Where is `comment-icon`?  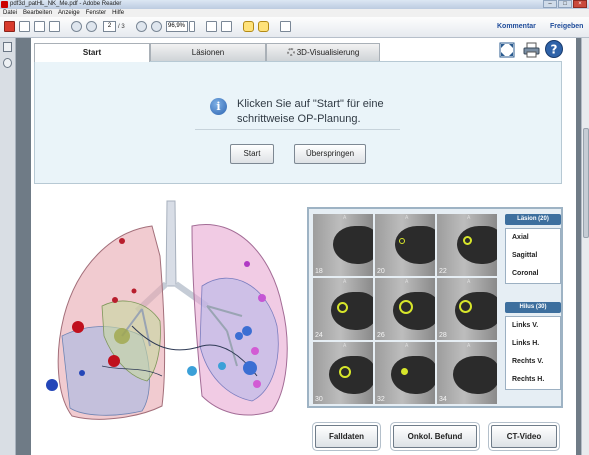 comment-icon is located at coordinates (248, 26).